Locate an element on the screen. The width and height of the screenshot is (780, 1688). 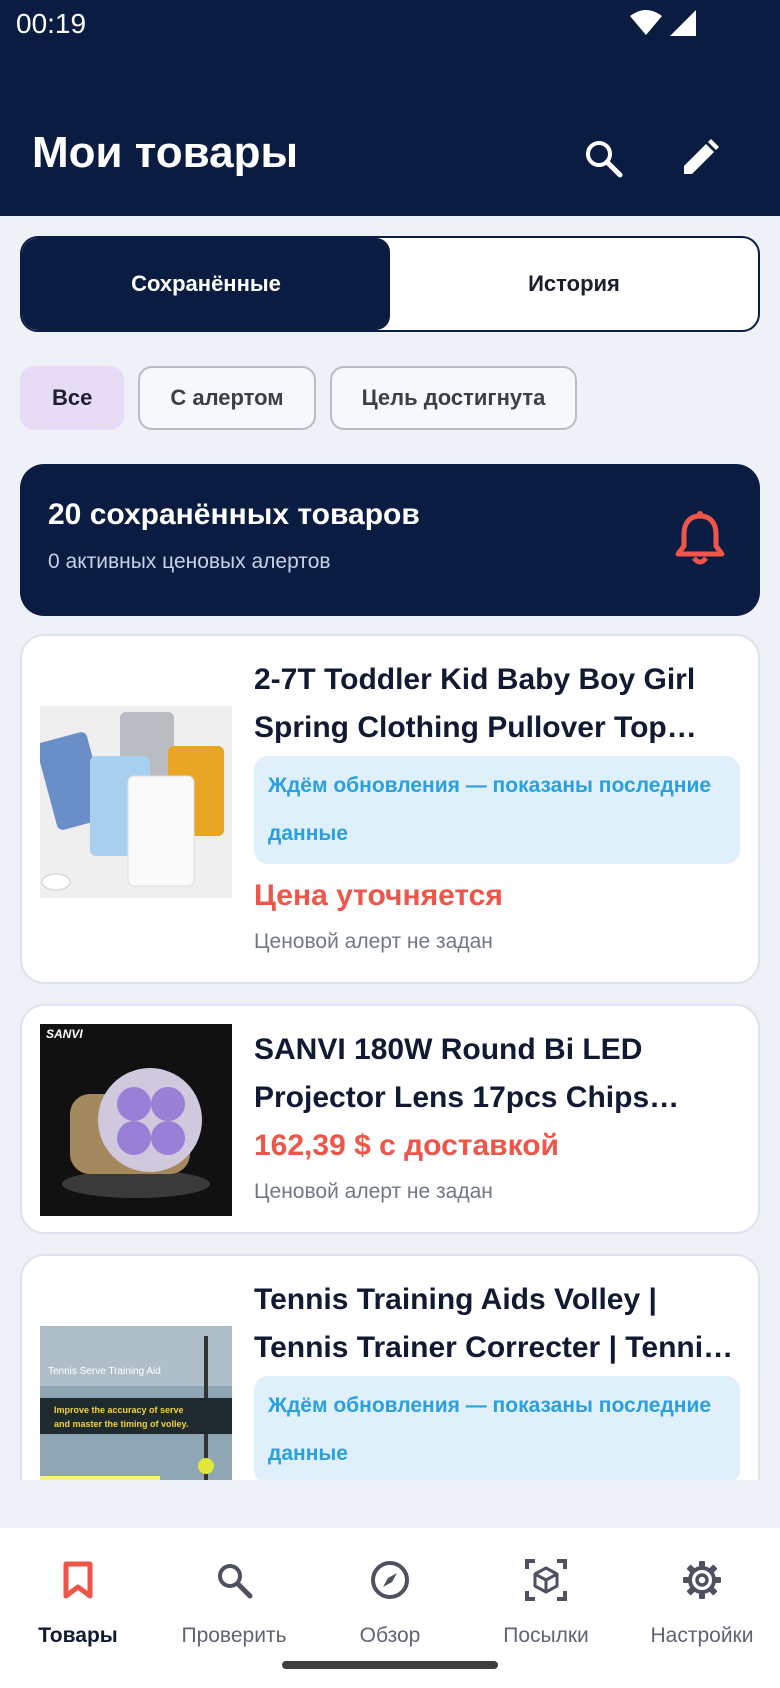
svg-text: Improve the accuracy of serve is located at coordinates (119, 1410).